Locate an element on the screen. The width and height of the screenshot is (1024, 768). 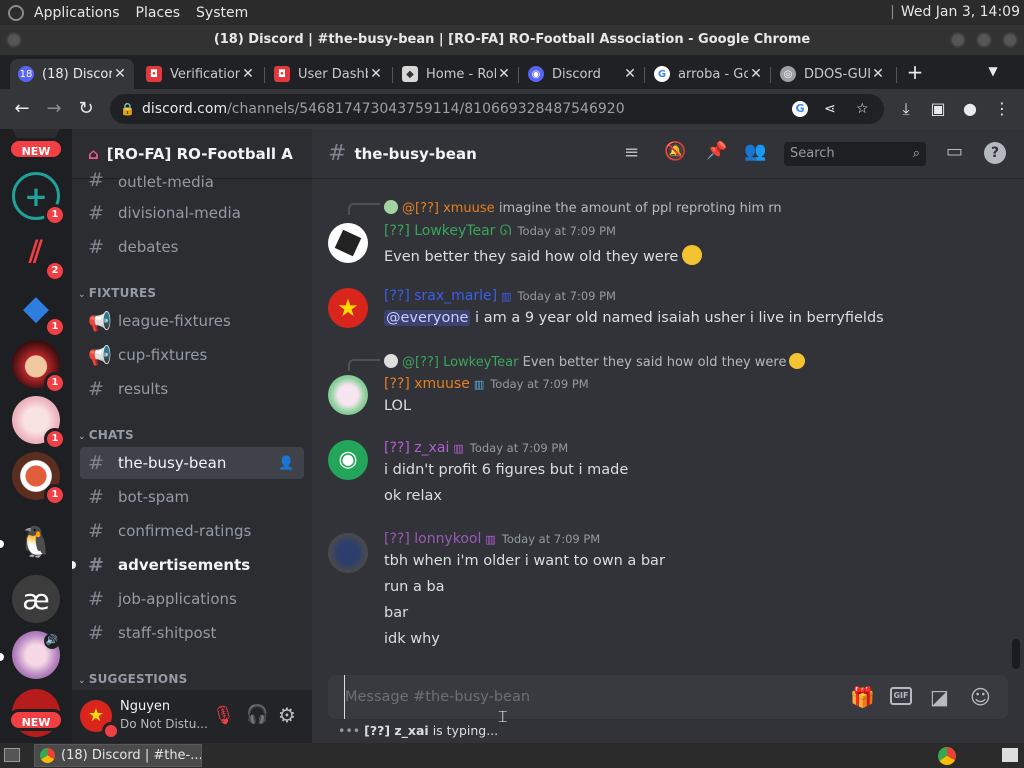
settings-gear-icon: ⚙ is located at coordinates (287, 715).